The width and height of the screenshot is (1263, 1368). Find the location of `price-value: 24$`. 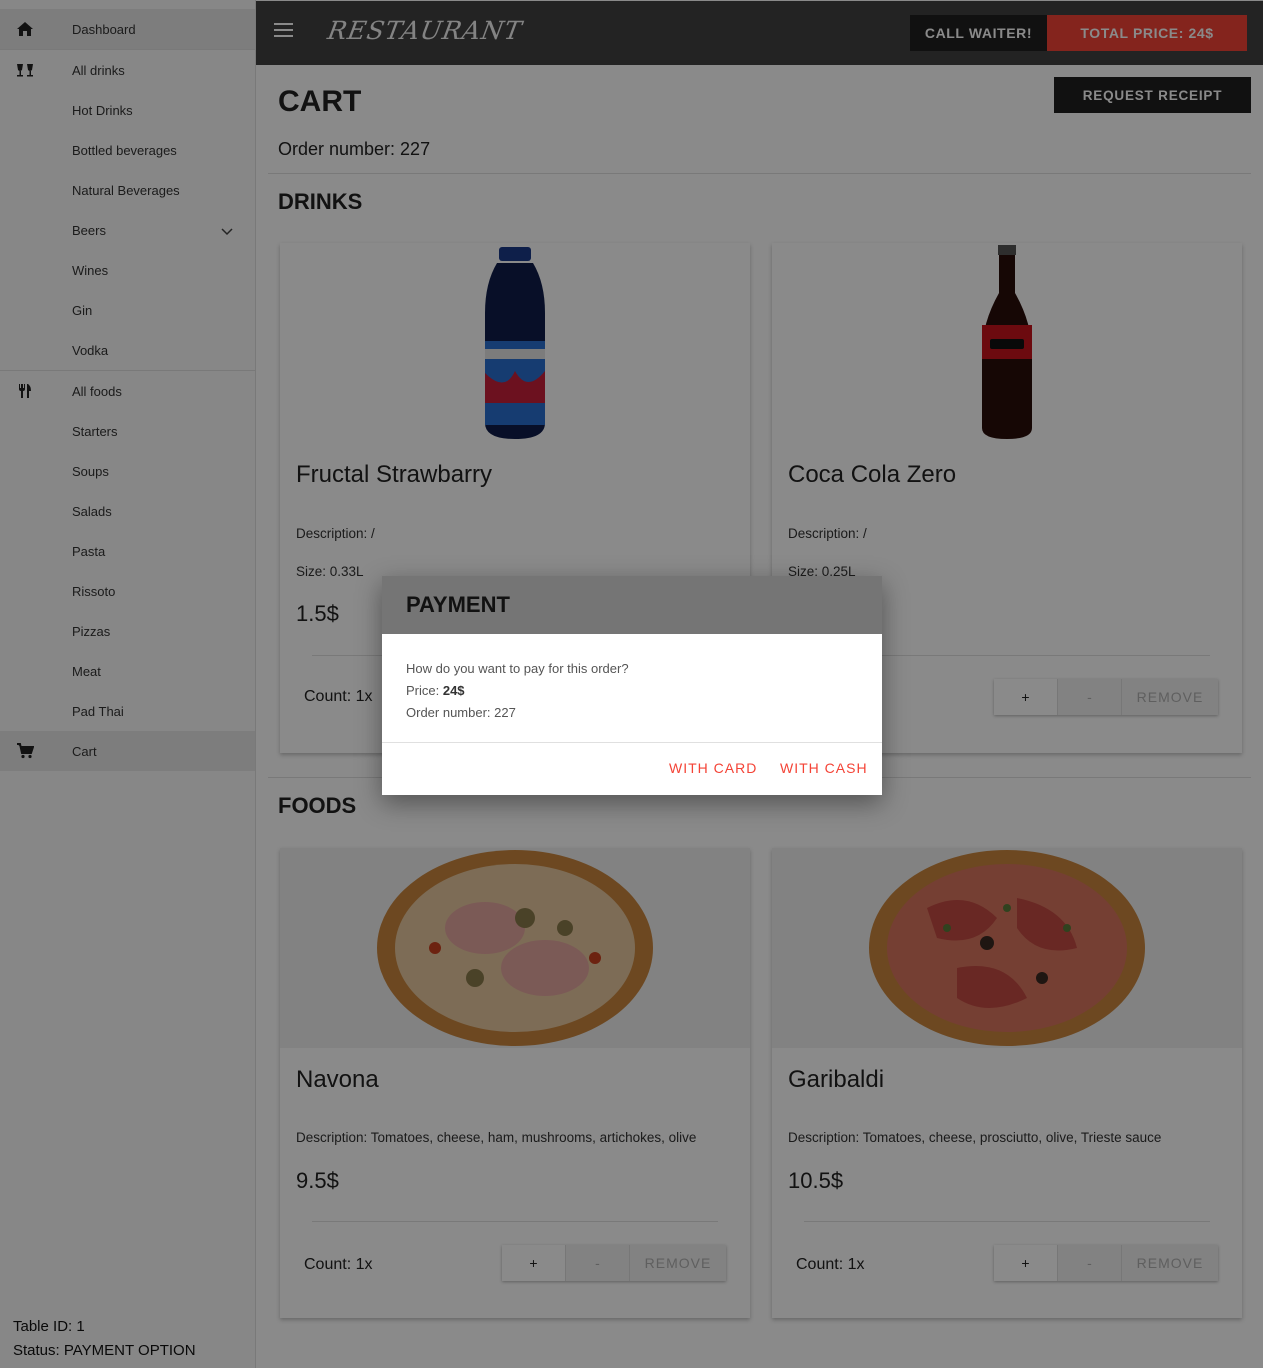

price-value: 24$ is located at coordinates (453, 690).